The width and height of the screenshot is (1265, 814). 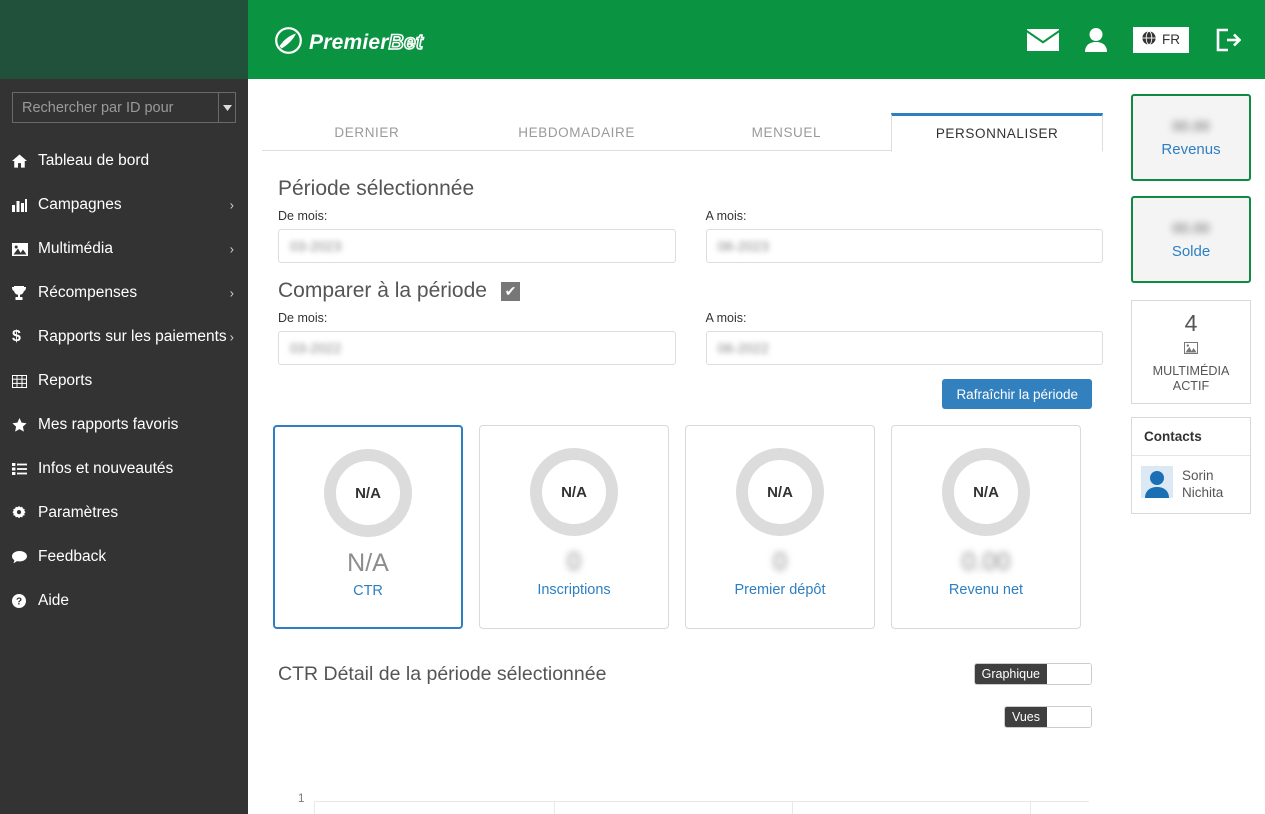 What do you see at coordinates (124, 425) in the screenshot?
I see `sidebar-item-mes-rapports-favoris: Mes rapports favoris` at bounding box center [124, 425].